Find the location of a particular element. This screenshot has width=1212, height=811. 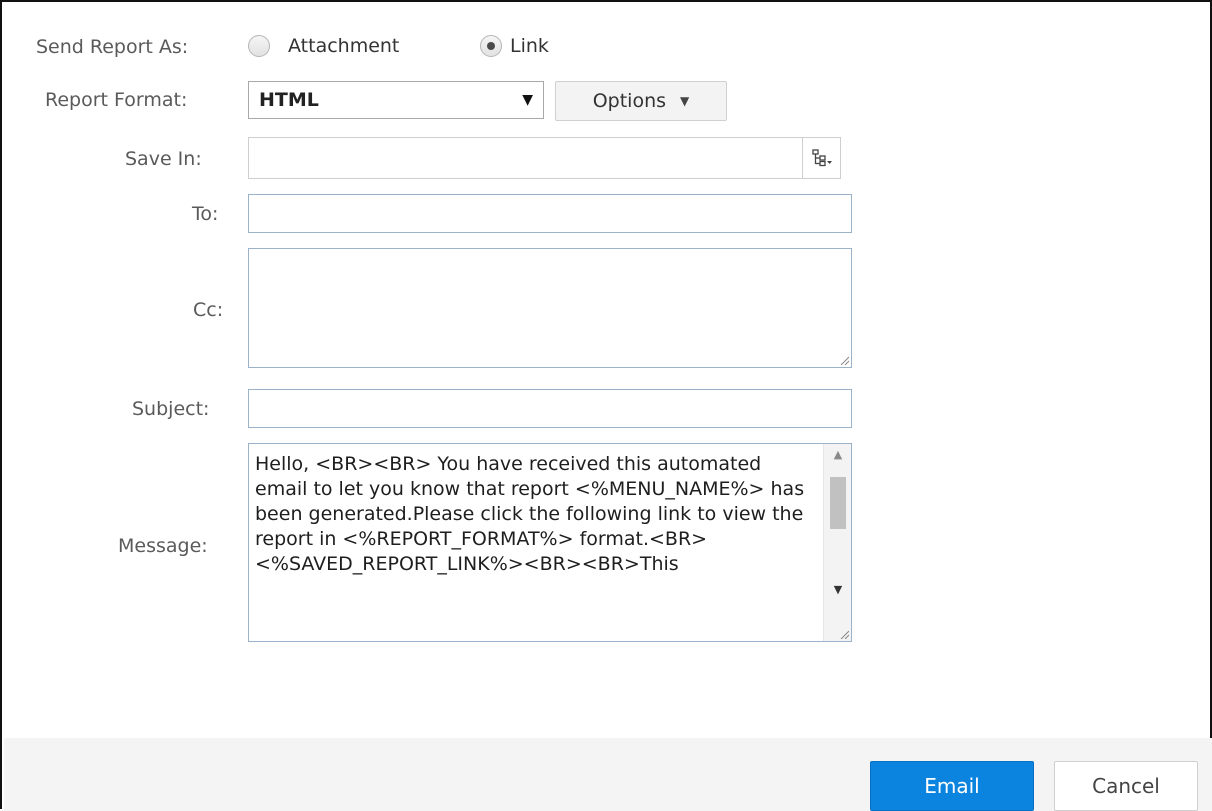

message-scrollbar: ▲ ▼ is located at coordinates (837, 542).